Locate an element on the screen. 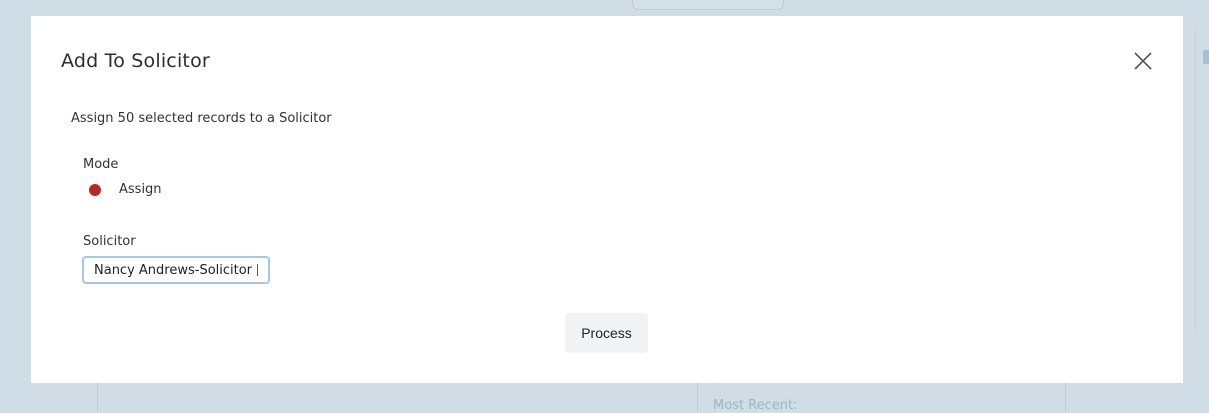 This screenshot has height=413, width=1209. close-button is located at coordinates (1143, 61).